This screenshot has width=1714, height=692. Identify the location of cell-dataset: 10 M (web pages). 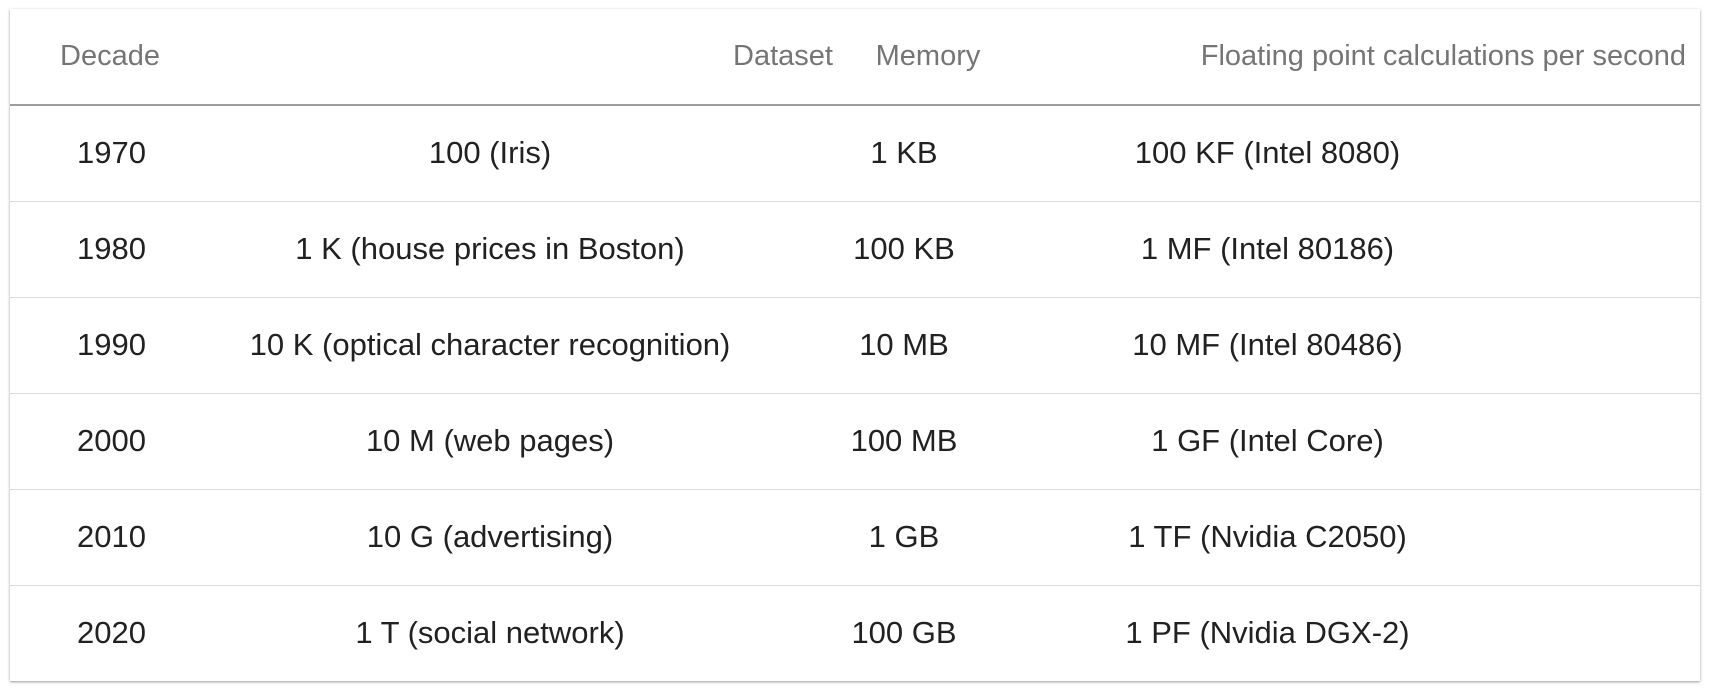
(526, 441).